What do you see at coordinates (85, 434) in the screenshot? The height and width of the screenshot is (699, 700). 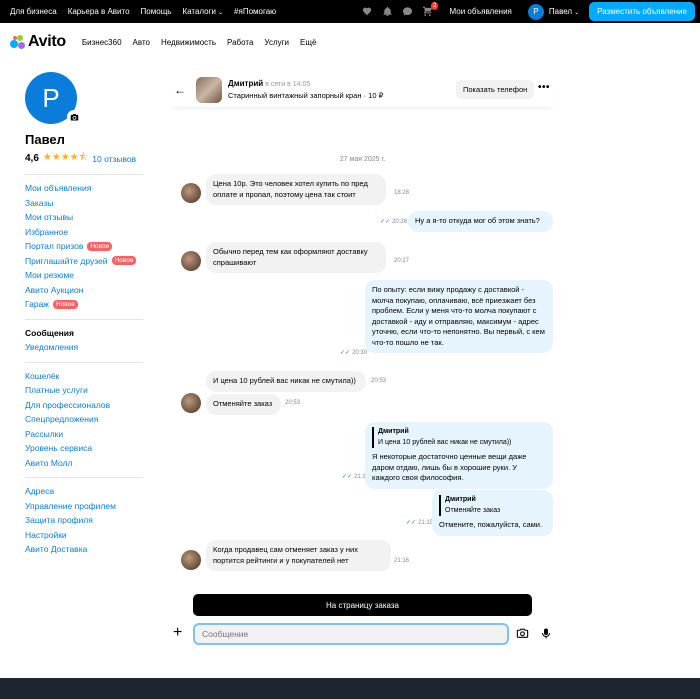 I see `sidebar-item: Рассылки` at bounding box center [85, 434].